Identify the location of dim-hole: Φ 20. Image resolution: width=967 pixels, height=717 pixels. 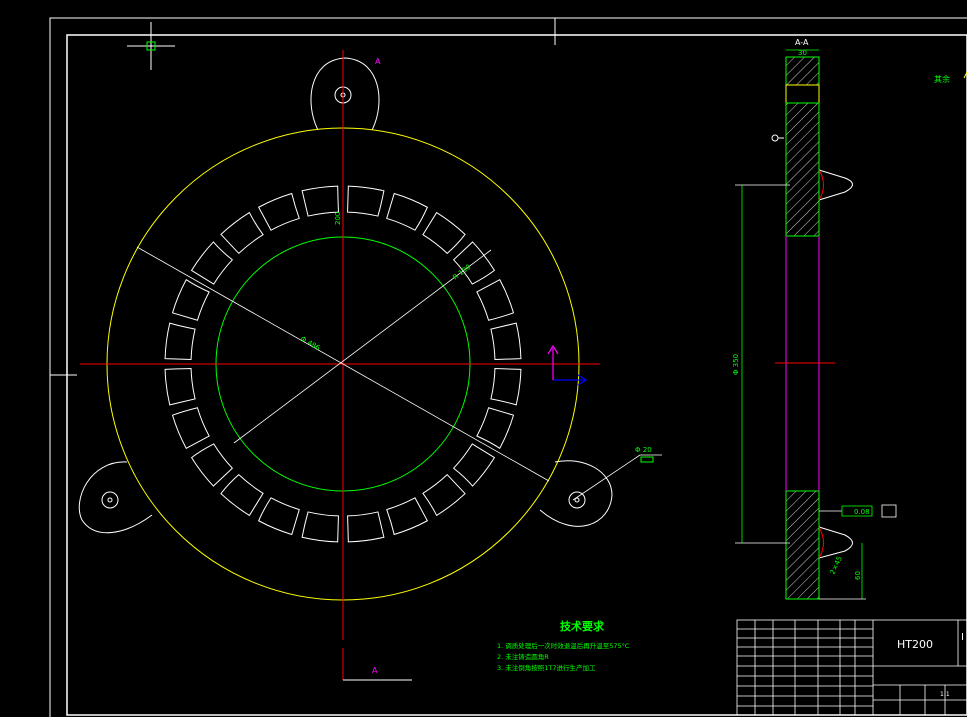
(643, 450).